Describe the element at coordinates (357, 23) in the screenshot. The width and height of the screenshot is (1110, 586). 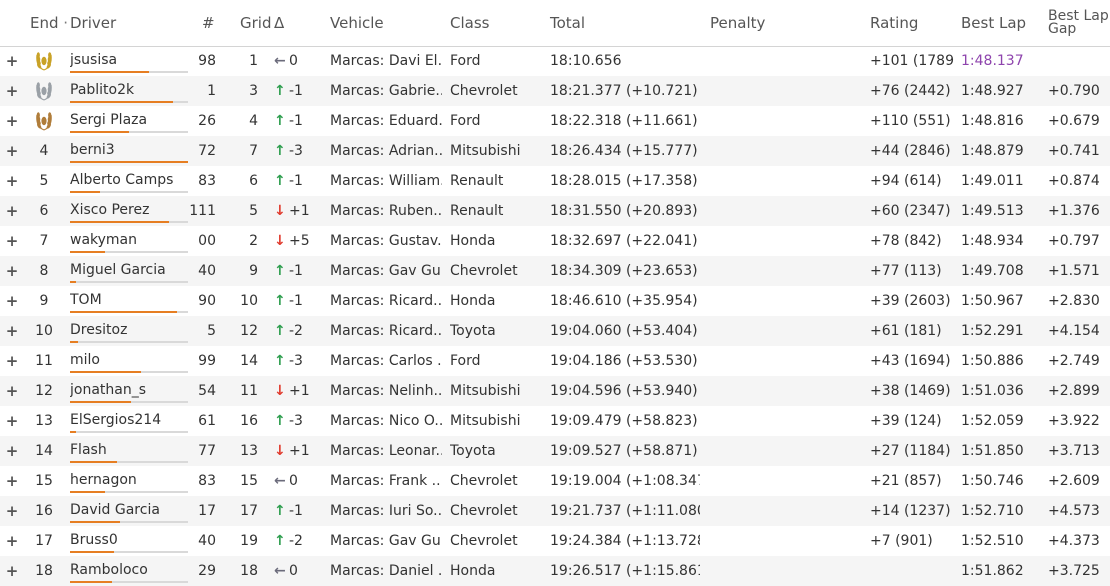
I see `column-header-vehicle: Vehicle` at that location.